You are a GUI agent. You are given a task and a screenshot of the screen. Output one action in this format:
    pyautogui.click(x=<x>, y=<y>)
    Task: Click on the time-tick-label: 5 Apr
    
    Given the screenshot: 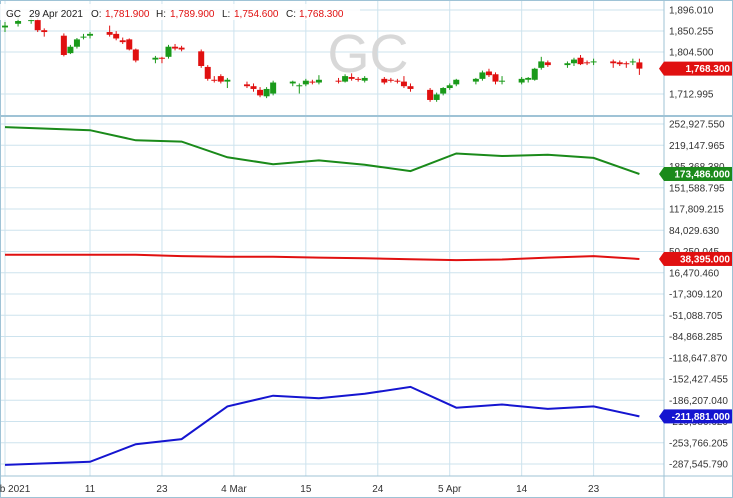 What is the action you would take?
    pyautogui.click(x=450, y=489)
    